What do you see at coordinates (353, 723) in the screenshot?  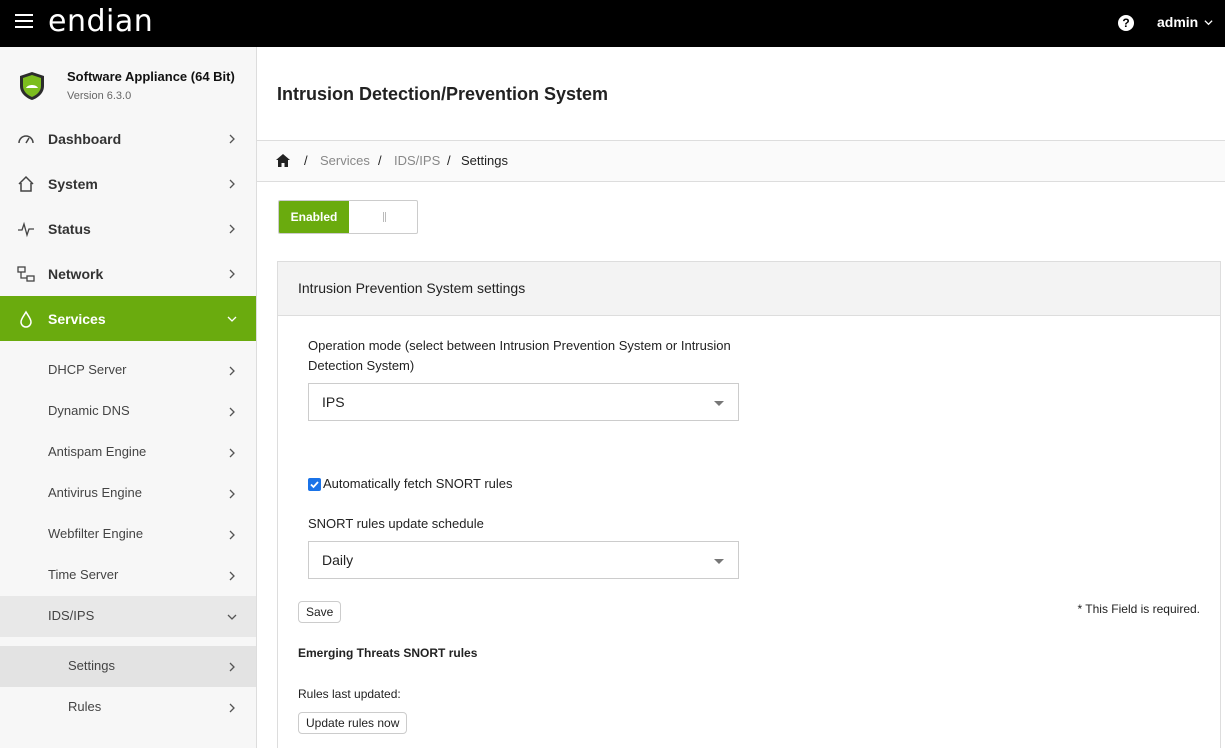 I see `update-rules-button: Update rules now` at bounding box center [353, 723].